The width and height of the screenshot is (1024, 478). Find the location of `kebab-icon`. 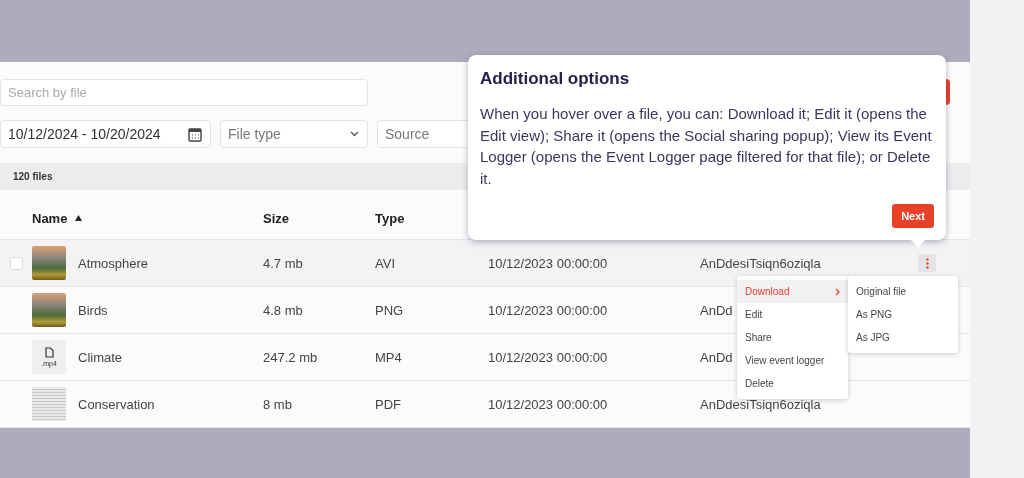

kebab-icon is located at coordinates (927, 263).